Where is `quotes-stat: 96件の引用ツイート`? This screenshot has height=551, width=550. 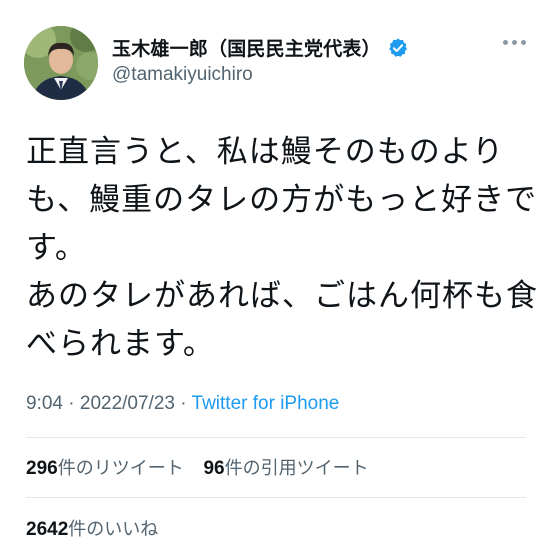 quotes-stat: 96件の引用ツイート is located at coordinates (285, 468).